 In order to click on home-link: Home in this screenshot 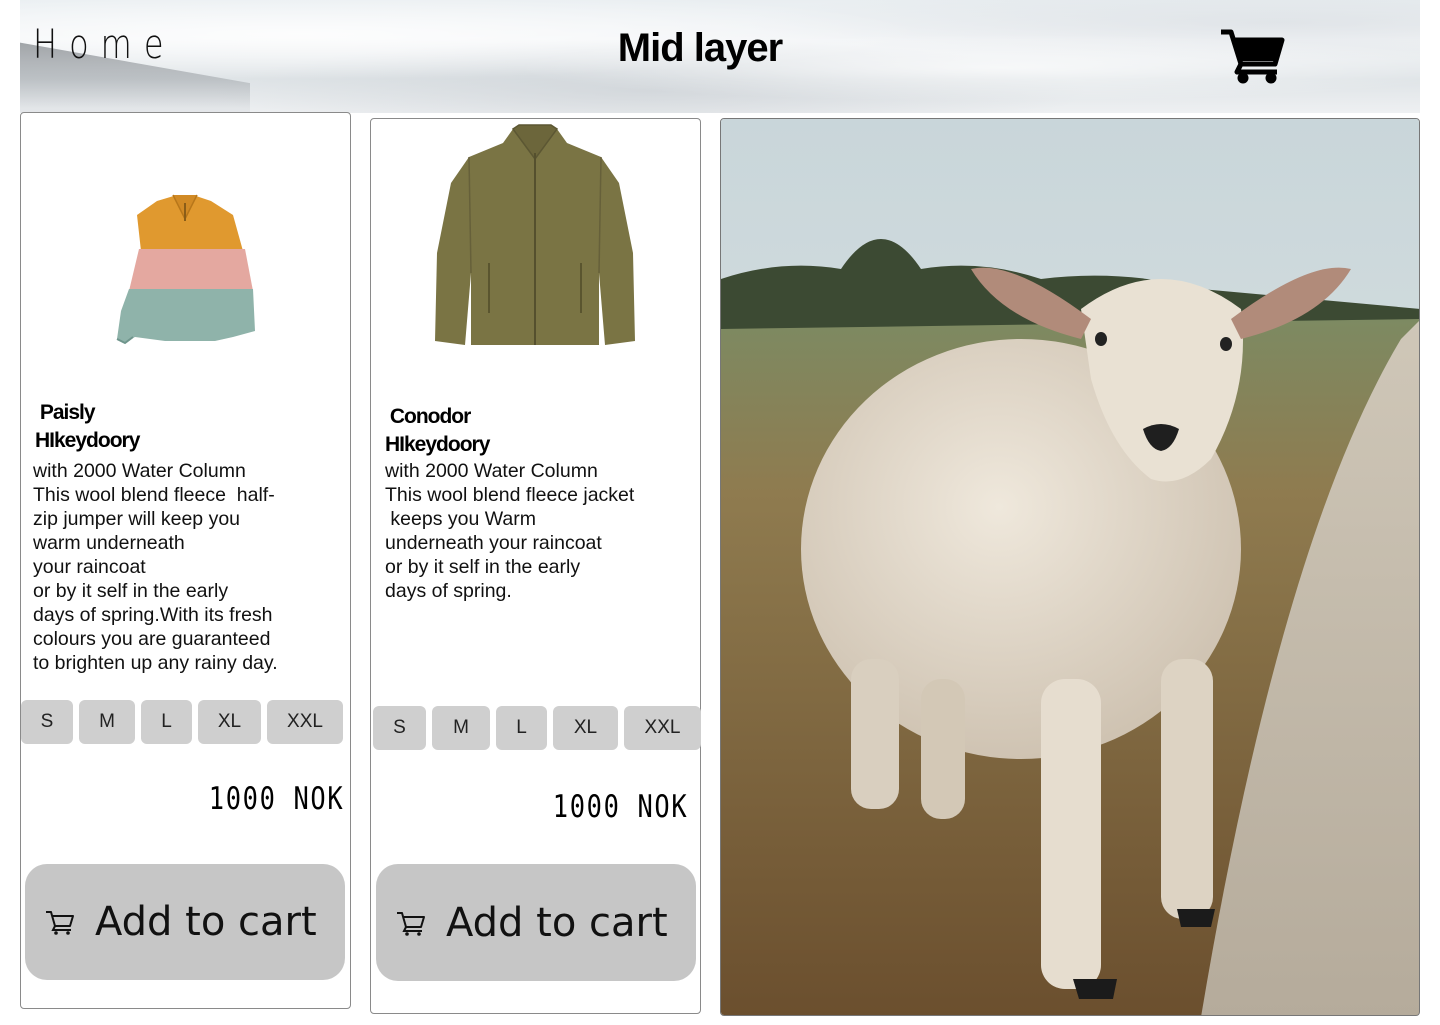, I will do `click(104, 45)`.